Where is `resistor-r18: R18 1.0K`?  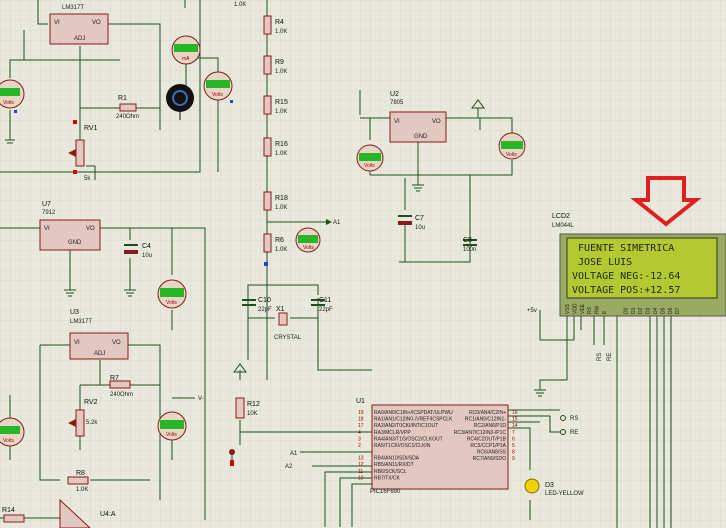 resistor-r18: R18 1.0K is located at coordinates (275, 201).